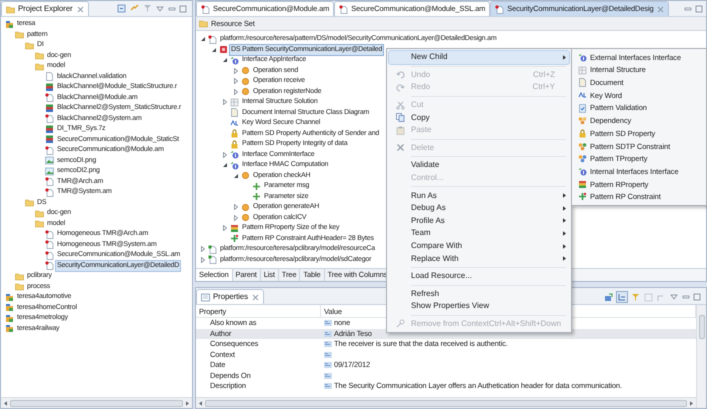 The image size is (707, 409). What do you see at coordinates (400, 75) in the screenshot?
I see `undo-icon` at bounding box center [400, 75].